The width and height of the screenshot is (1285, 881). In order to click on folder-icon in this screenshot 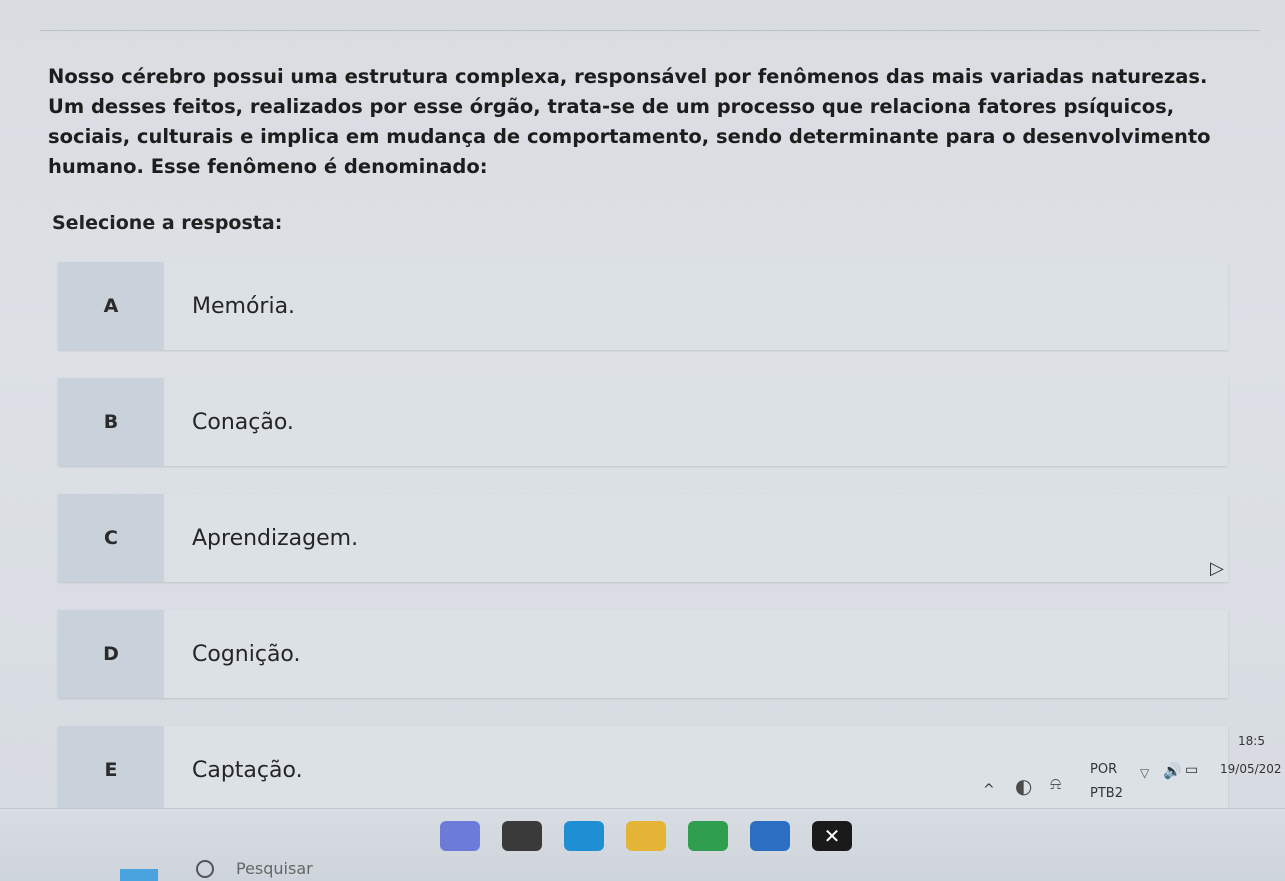, I will do `click(646, 836)`.